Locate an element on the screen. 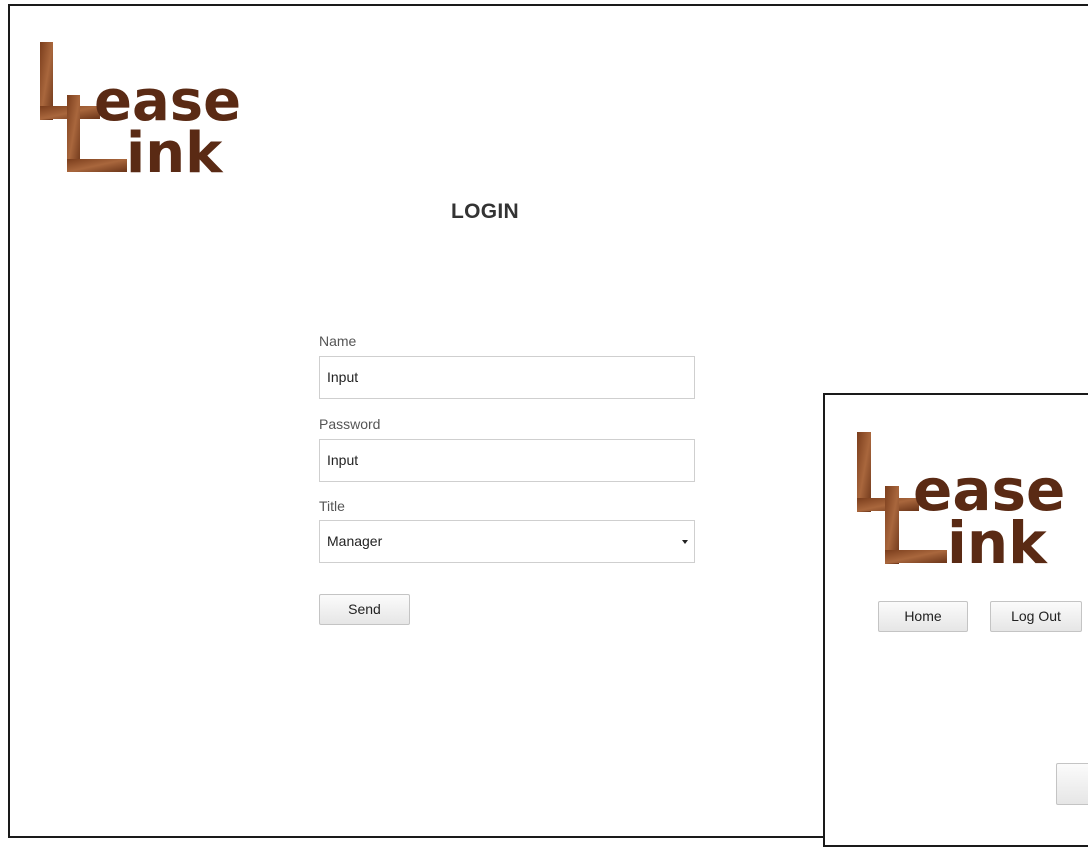  logout-button: Log Out is located at coordinates (1036, 616).